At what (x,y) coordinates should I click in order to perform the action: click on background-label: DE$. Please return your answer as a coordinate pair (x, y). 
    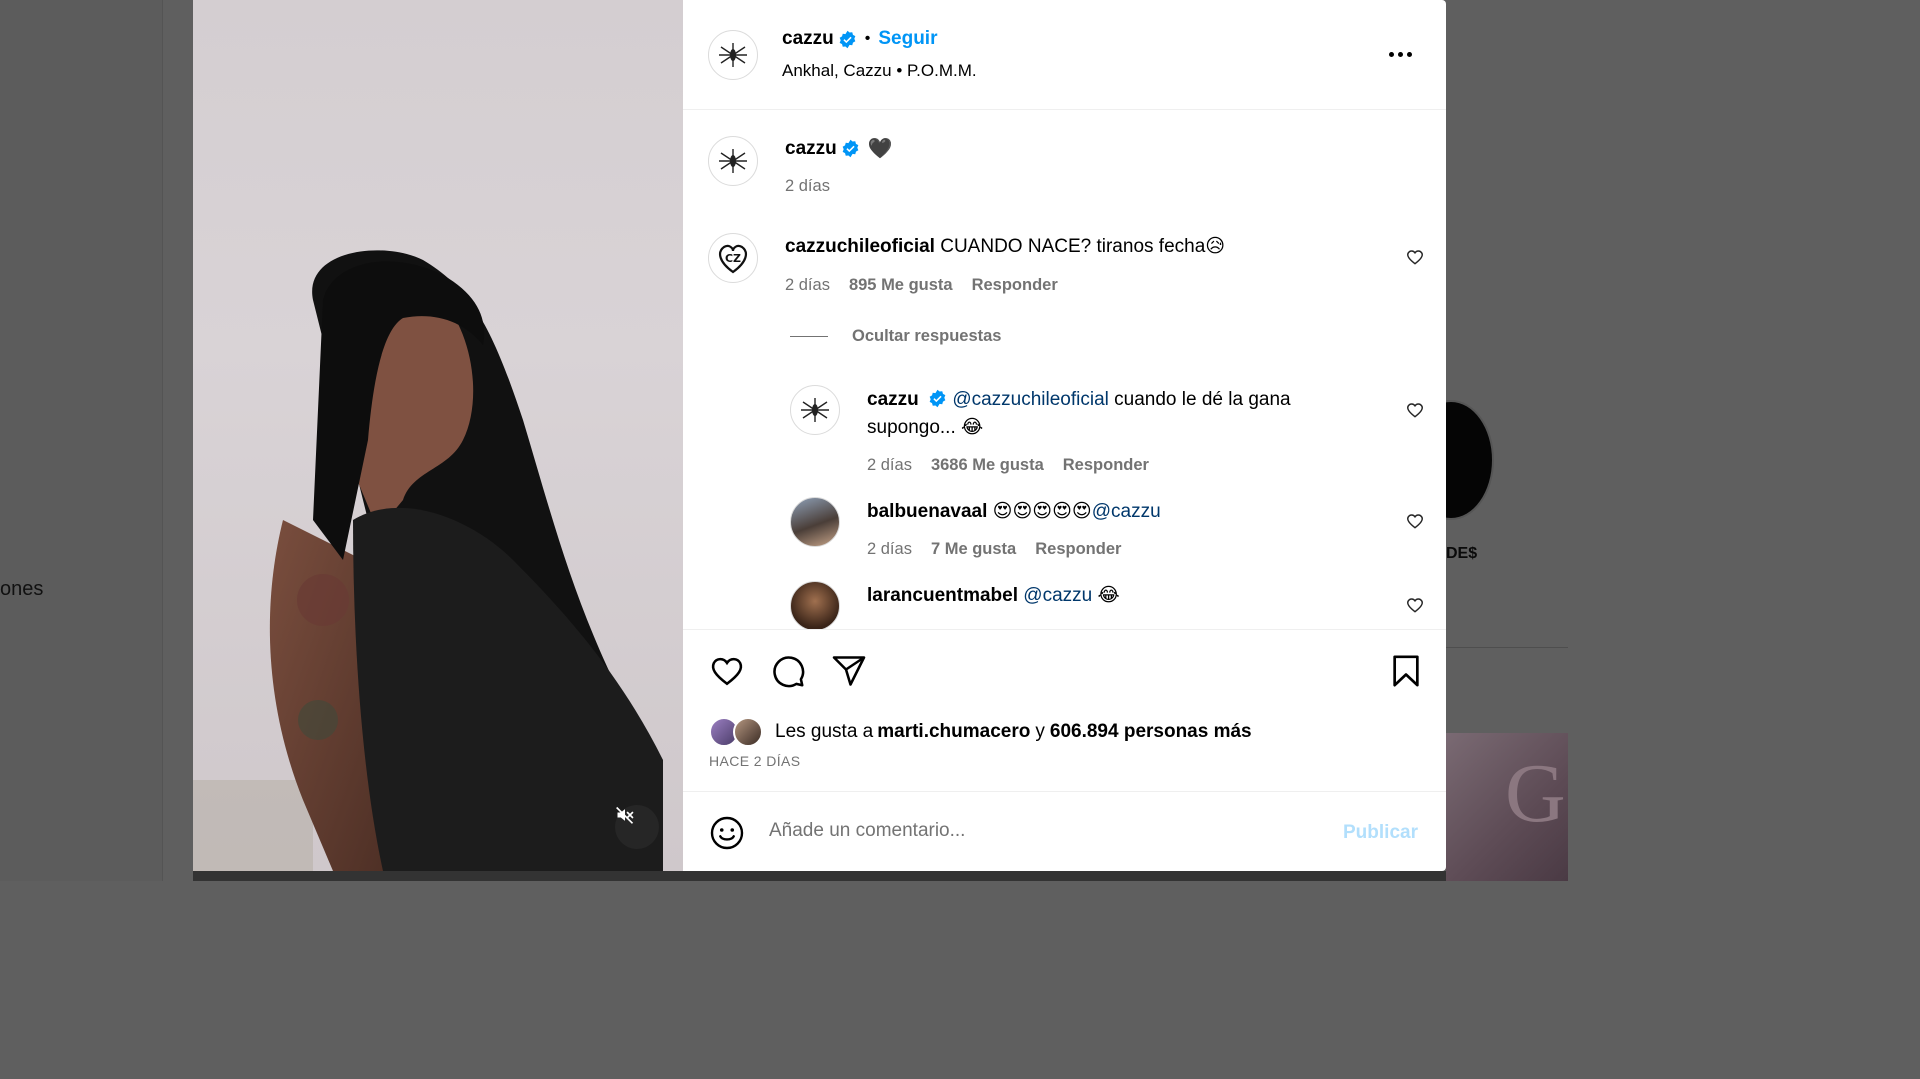
    Looking at the image, I should click on (1462, 553).